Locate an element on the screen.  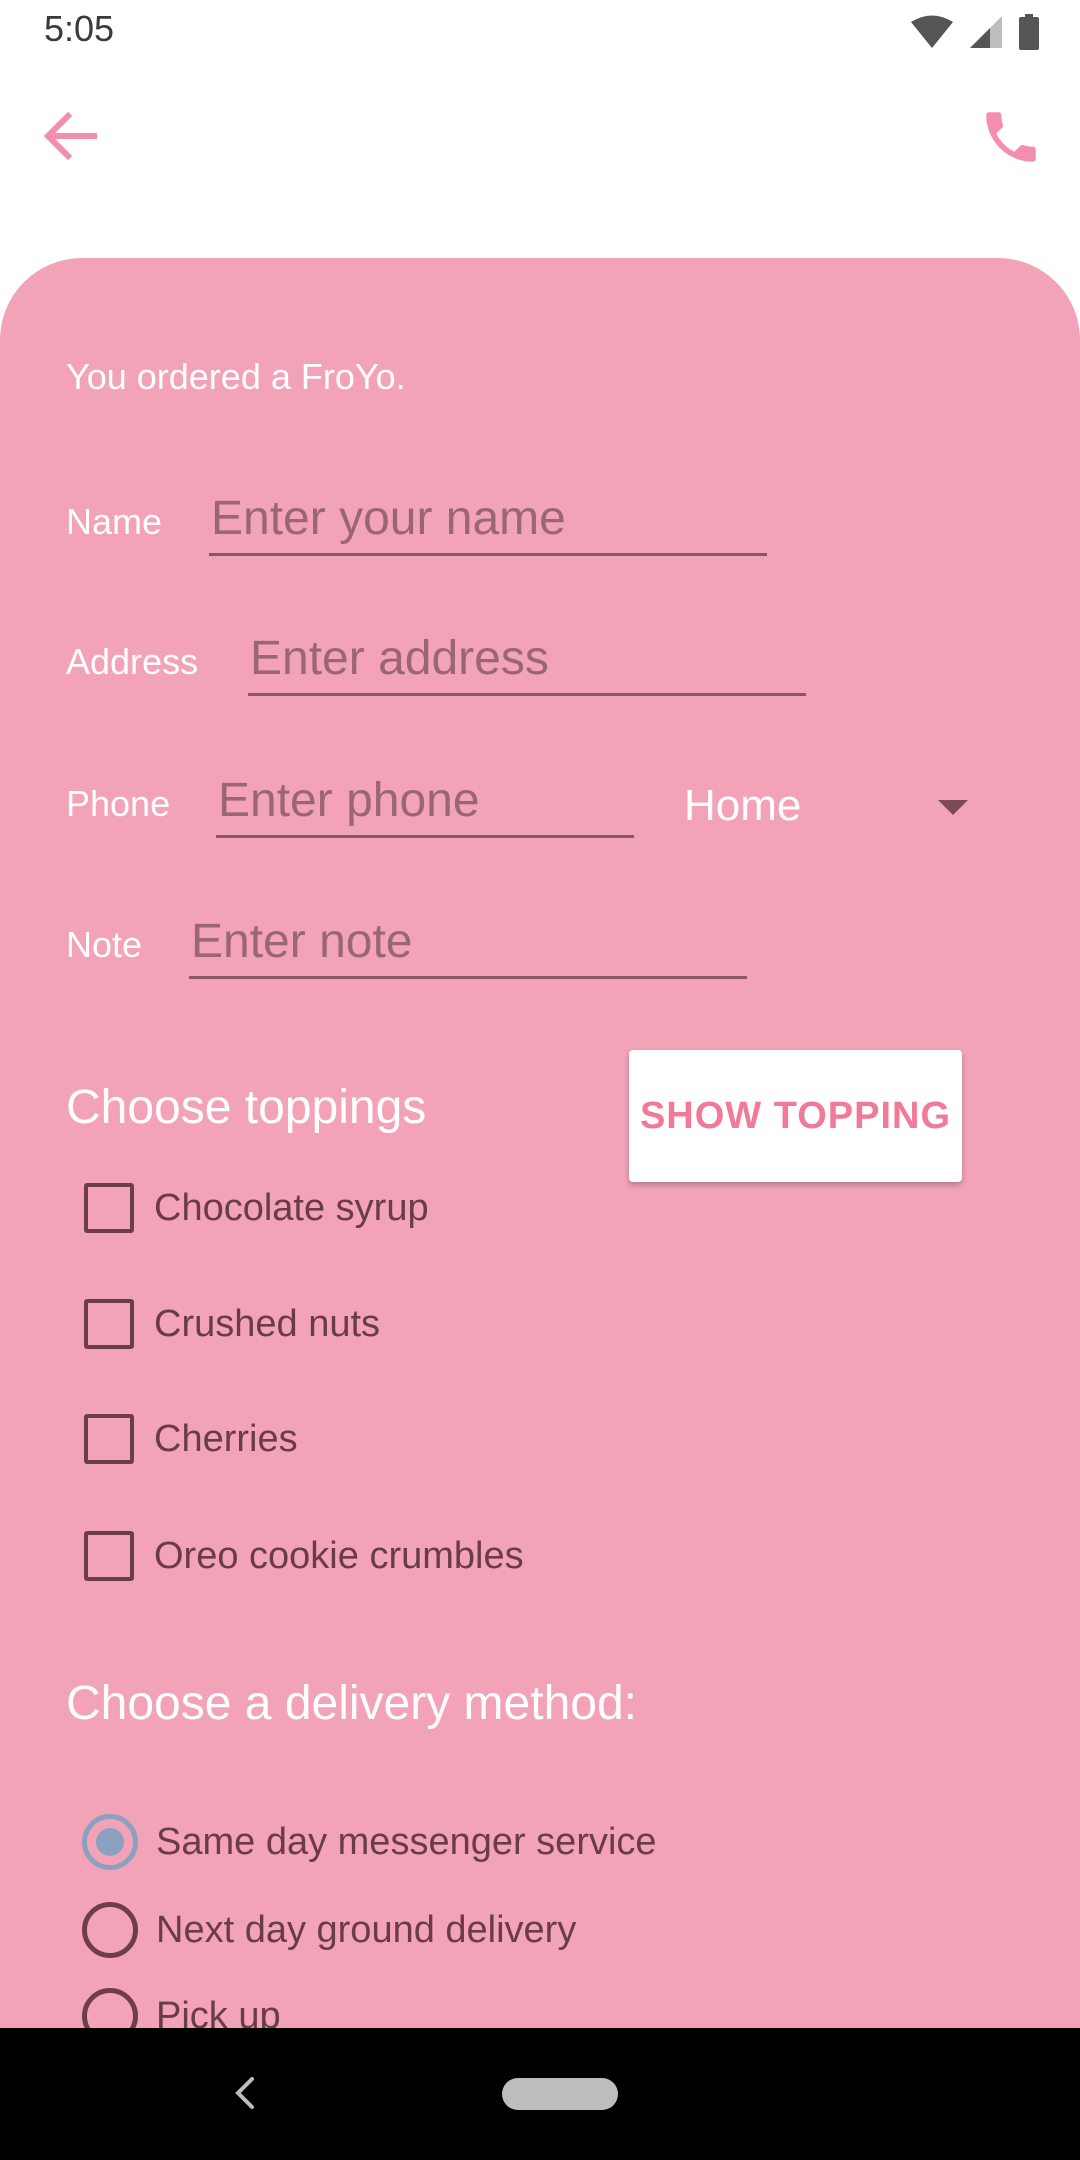
topping-checkbox-chocolate-syrup: Chocolate syrup is located at coordinates (256, 1208).